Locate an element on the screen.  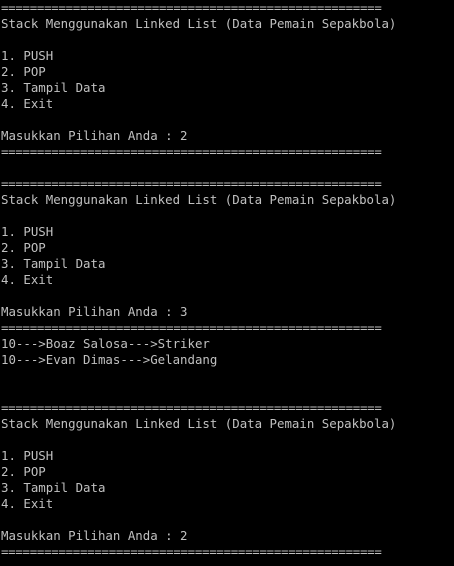
choice-prompt: Masukkan Pilihan Anda : 3 is located at coordinates (94, 311).